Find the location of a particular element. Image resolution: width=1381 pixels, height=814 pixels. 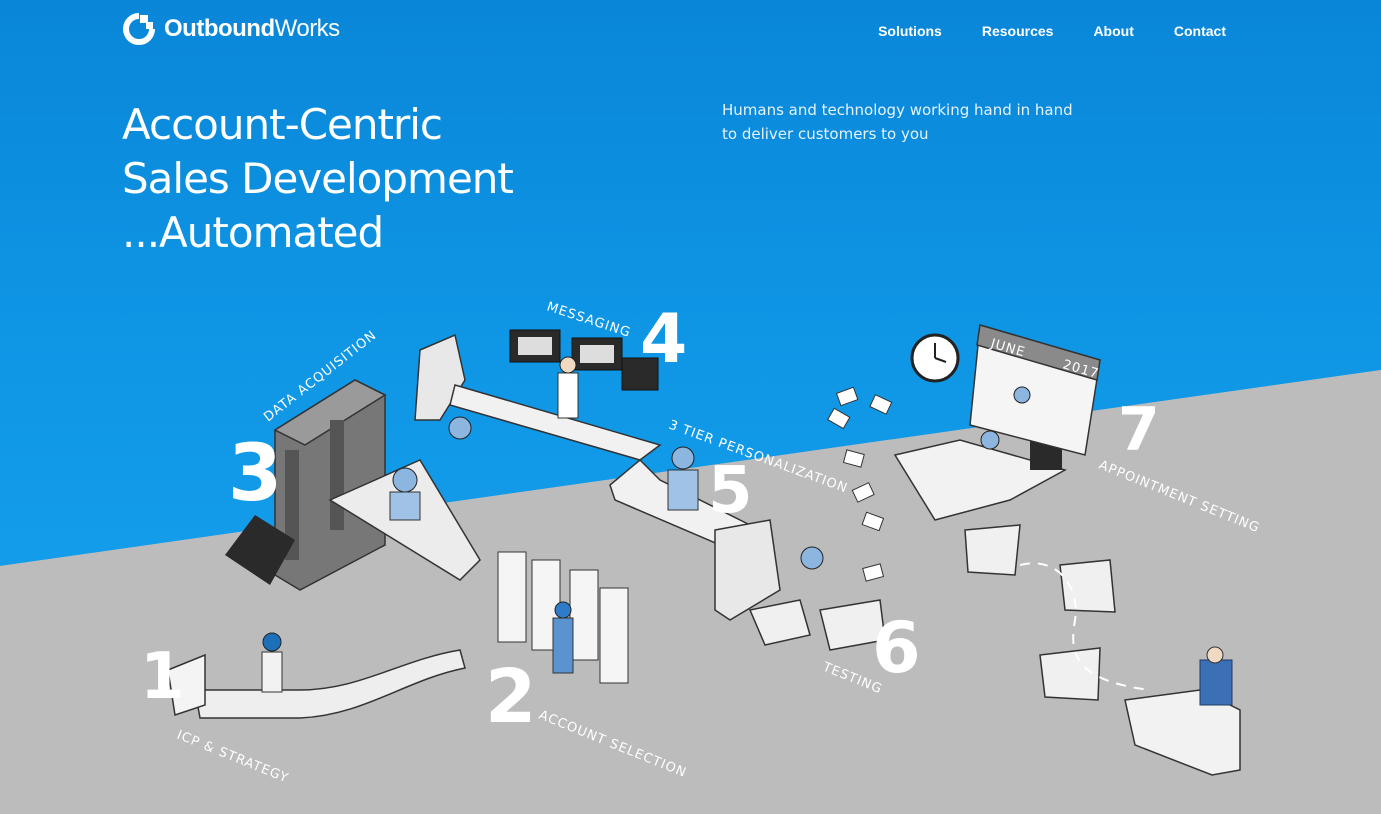

wall-clock-icon is located at coordinates (935, 358).